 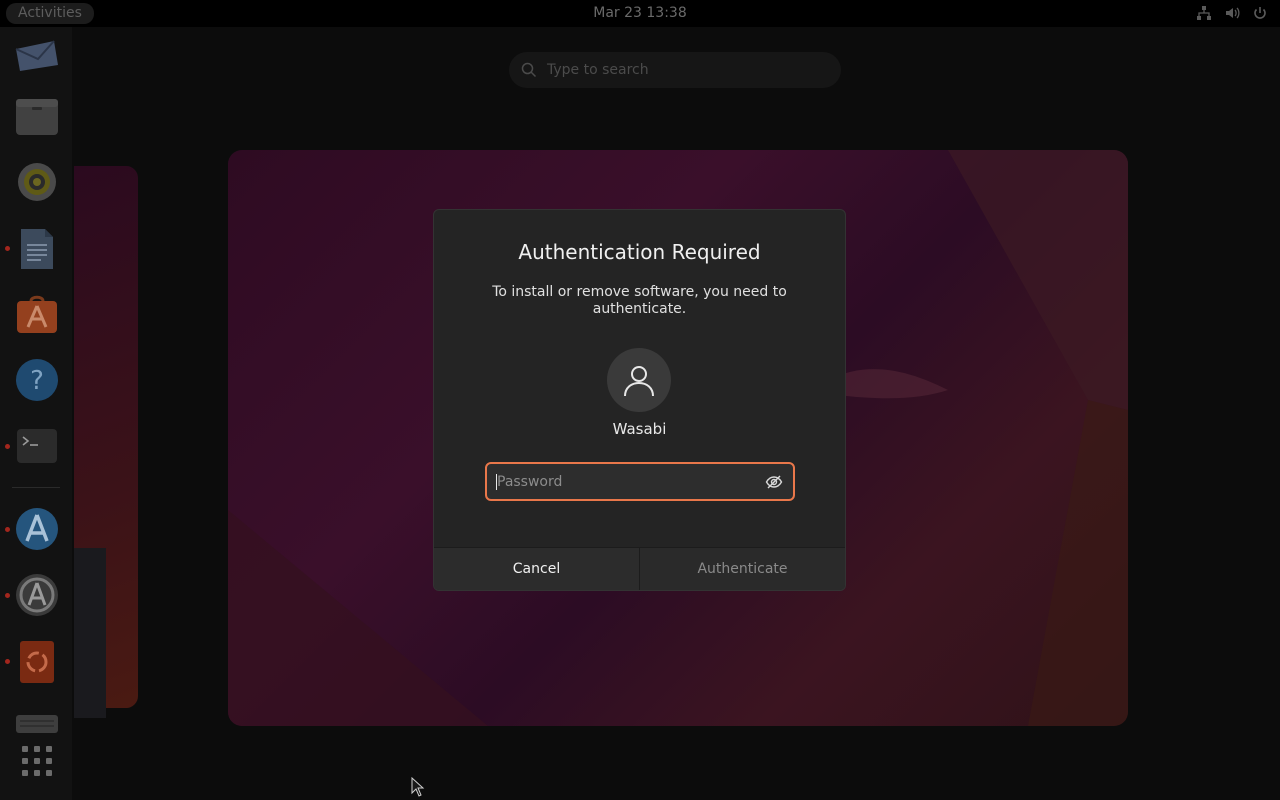 What do you see at coordinates (640, 481) in the screenshot?
I see `password-input: Password` at bounding box center [640, 481].